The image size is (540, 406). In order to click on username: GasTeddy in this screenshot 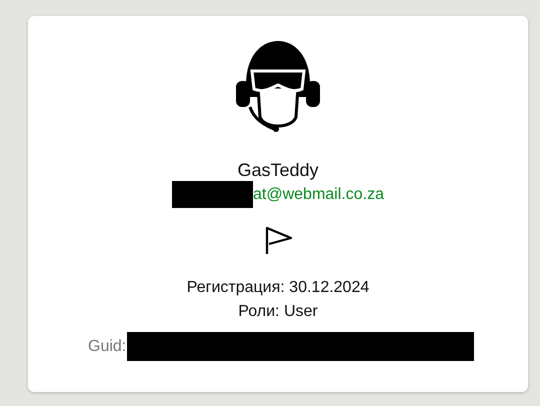, I will do `click(278, 170)`.